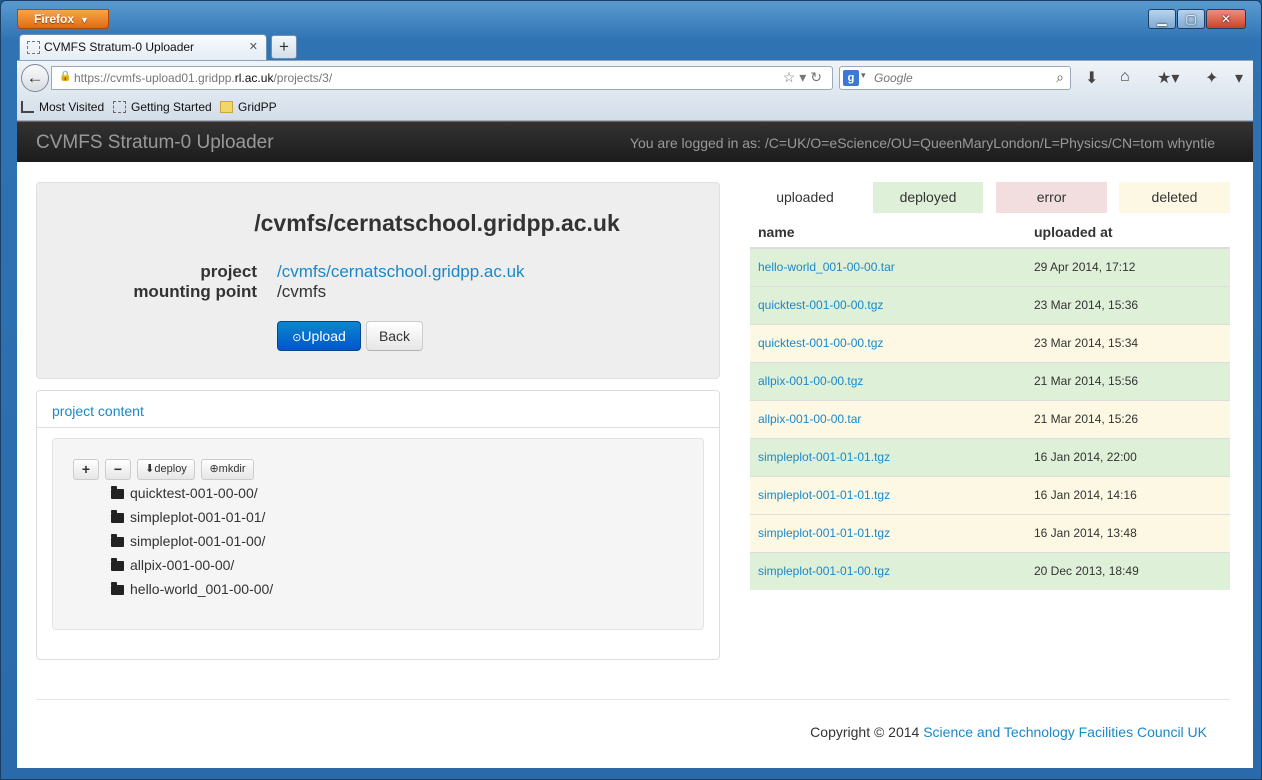  I want to click on file-name-link: simpleplot-001-01-00.tgz, so click(888, 570).